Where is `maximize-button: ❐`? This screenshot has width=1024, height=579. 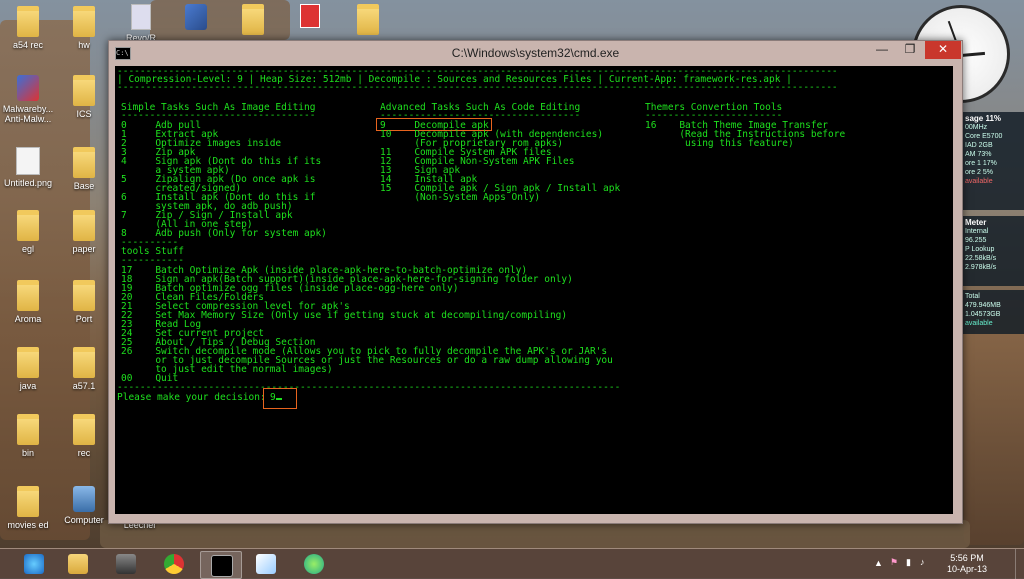 maximize-button: ❐ is located at coordinates (910, 50).